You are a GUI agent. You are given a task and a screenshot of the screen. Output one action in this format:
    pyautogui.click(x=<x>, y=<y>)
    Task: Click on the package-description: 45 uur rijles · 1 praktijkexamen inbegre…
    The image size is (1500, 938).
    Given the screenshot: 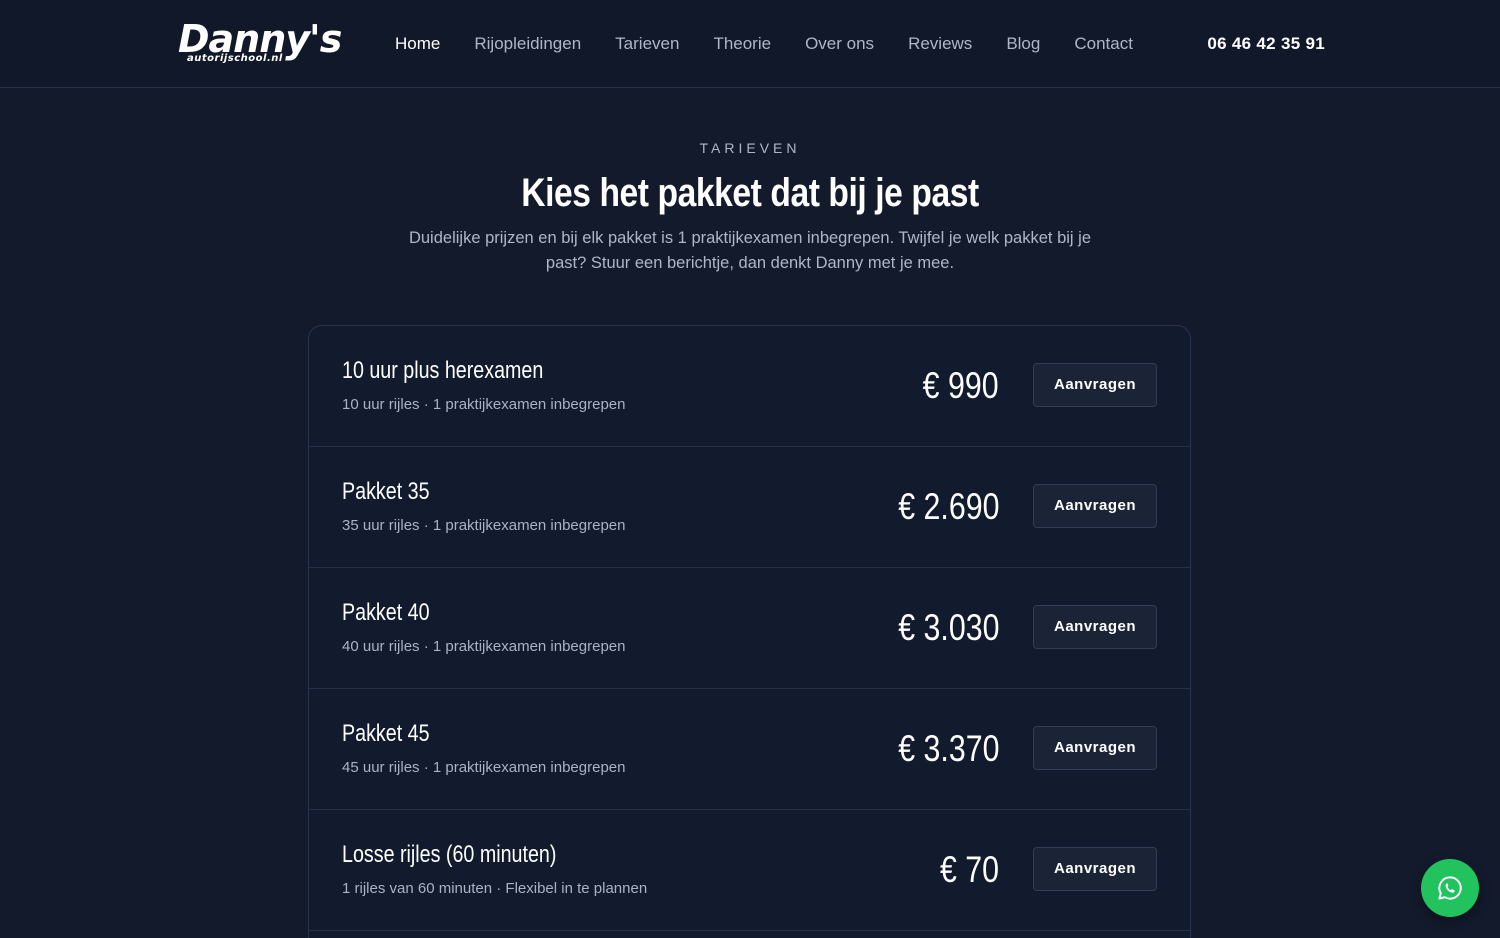 What is the action you would take?
    pyautogui.click(x=484, y=767)
    